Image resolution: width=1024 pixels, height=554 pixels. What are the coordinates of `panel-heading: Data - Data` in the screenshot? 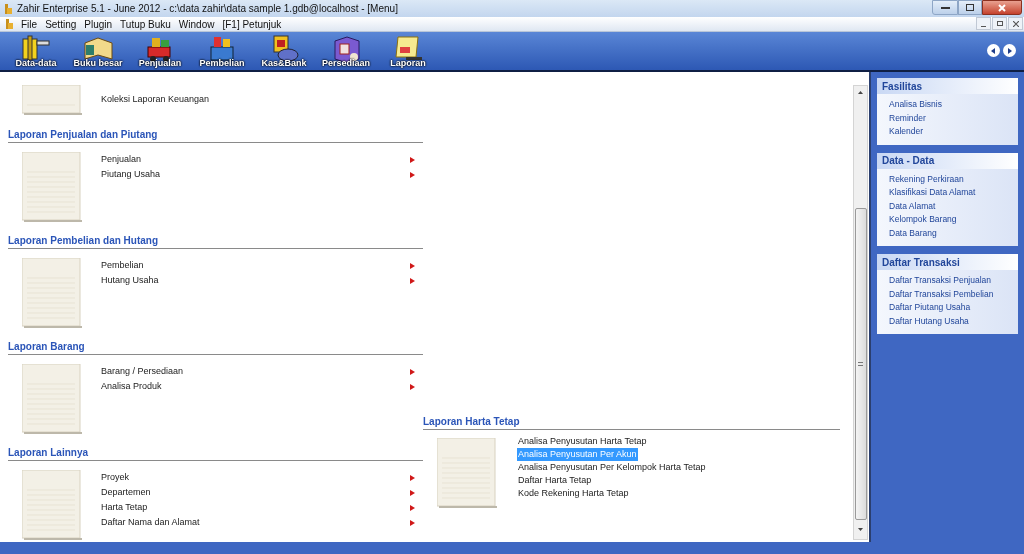 It's located at (947, 160).